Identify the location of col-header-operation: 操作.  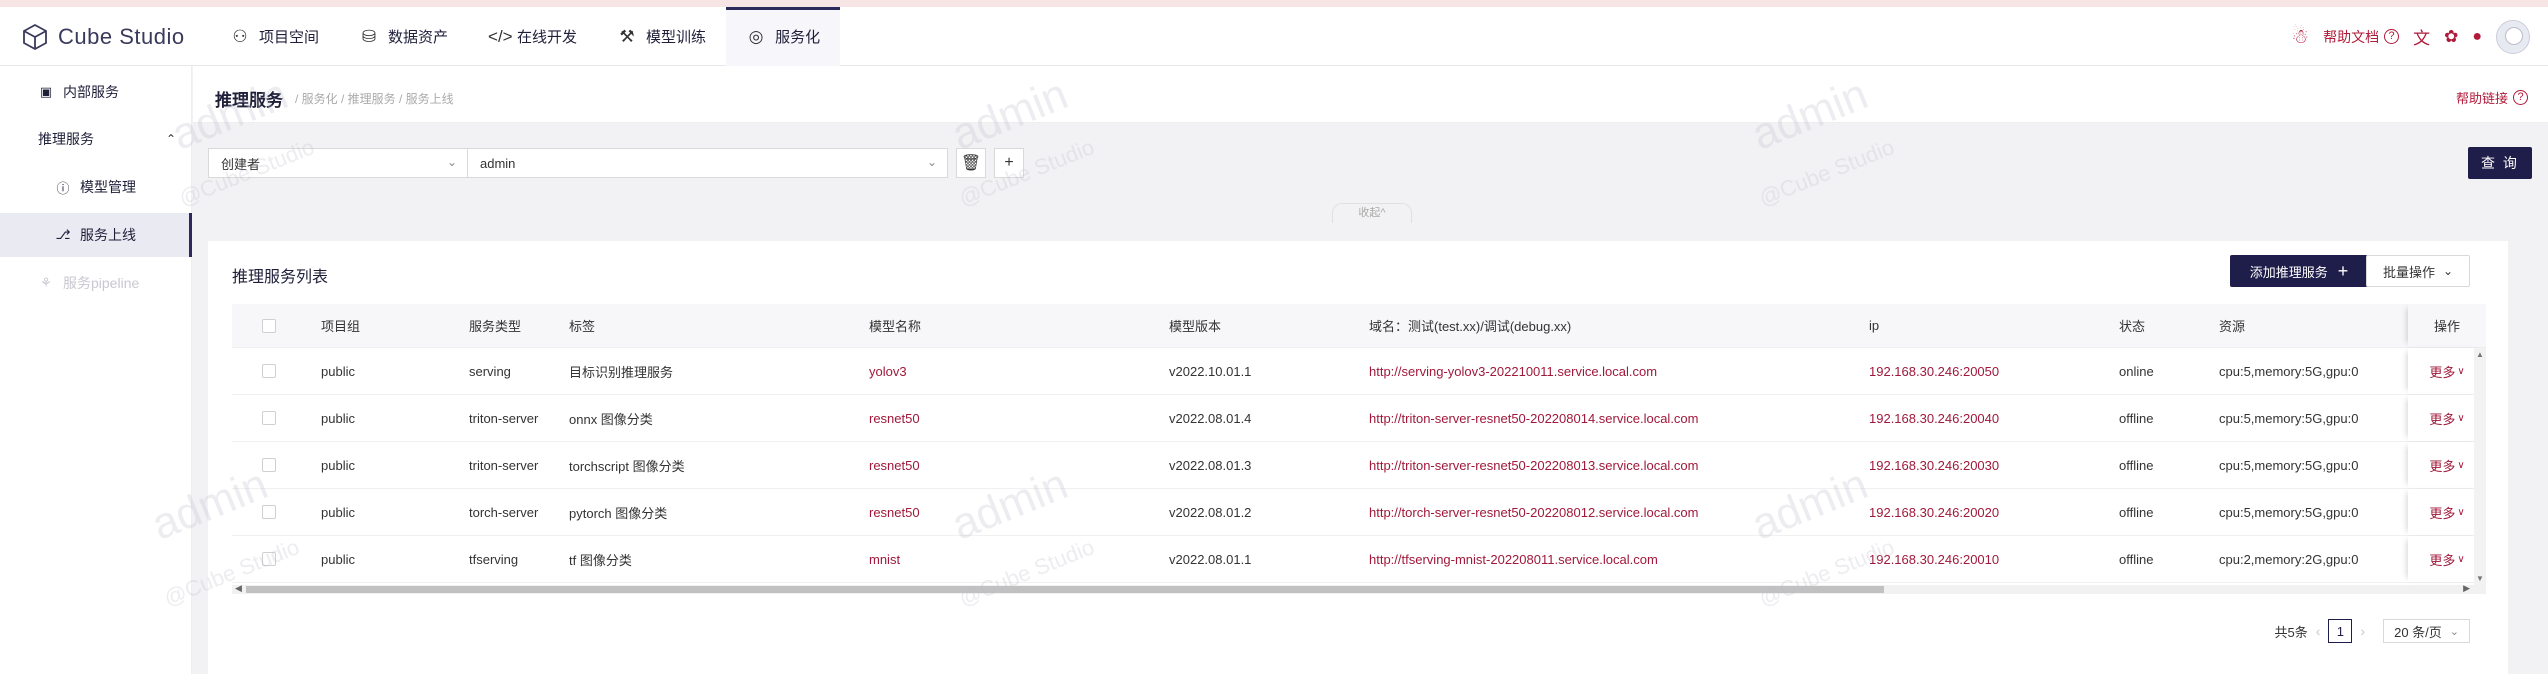
(2447, 325).